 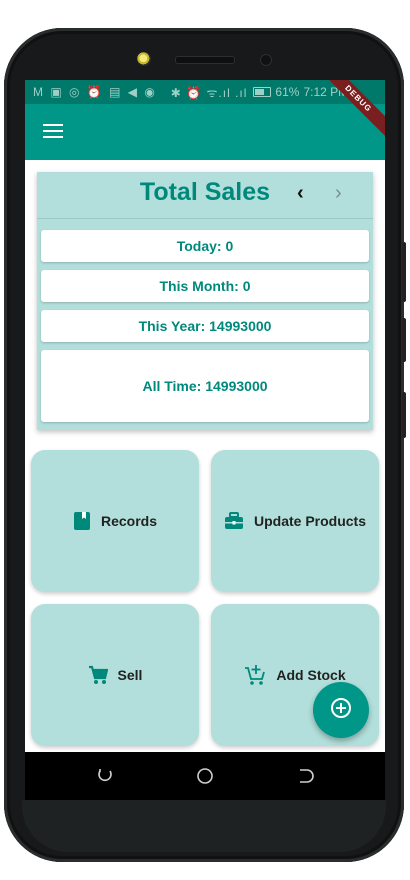 I want to click on update-products-tile: Update Products, so click(x=295, y=521).